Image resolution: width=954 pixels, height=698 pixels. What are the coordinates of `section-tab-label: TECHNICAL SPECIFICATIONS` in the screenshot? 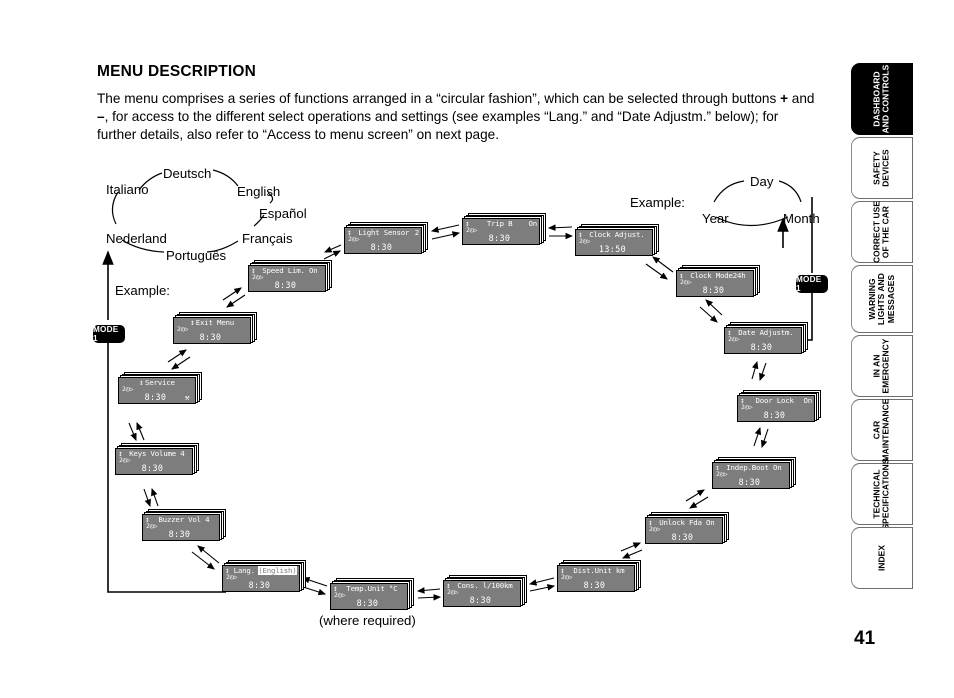 It's located at (881, 494).